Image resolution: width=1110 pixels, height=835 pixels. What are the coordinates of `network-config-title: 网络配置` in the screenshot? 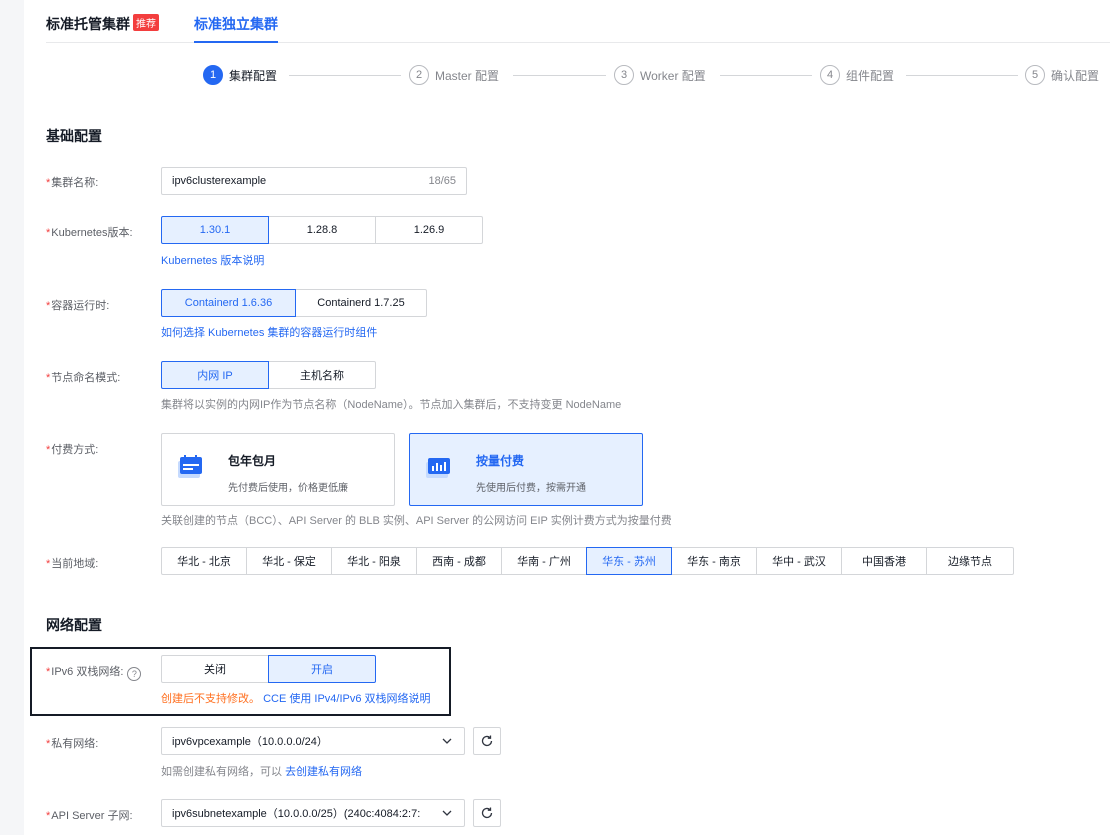 It's located at (74, 625).